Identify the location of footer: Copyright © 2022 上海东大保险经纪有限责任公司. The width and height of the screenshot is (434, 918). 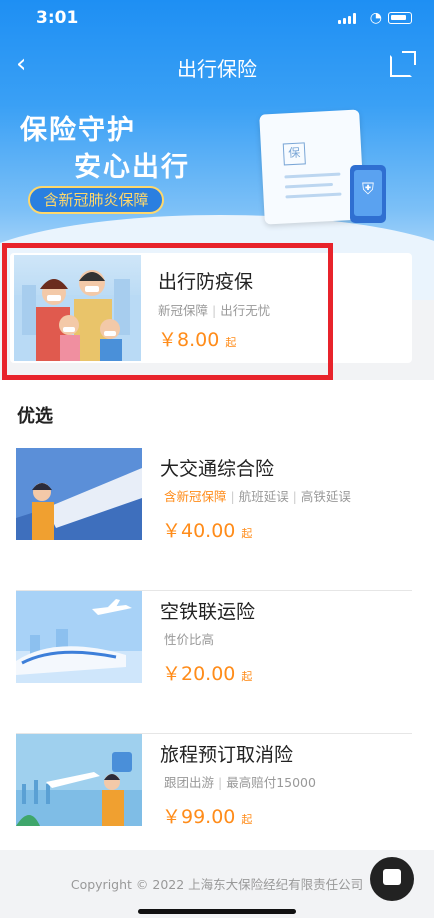
(217, 884).